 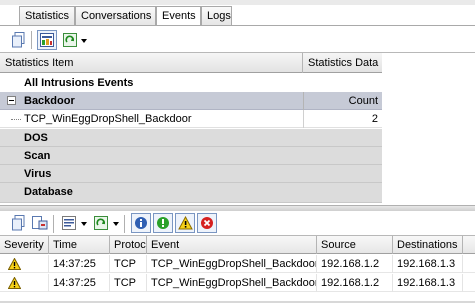 I want to click on header-statistics-data: Statistics Data, so click(x=342, y=63).